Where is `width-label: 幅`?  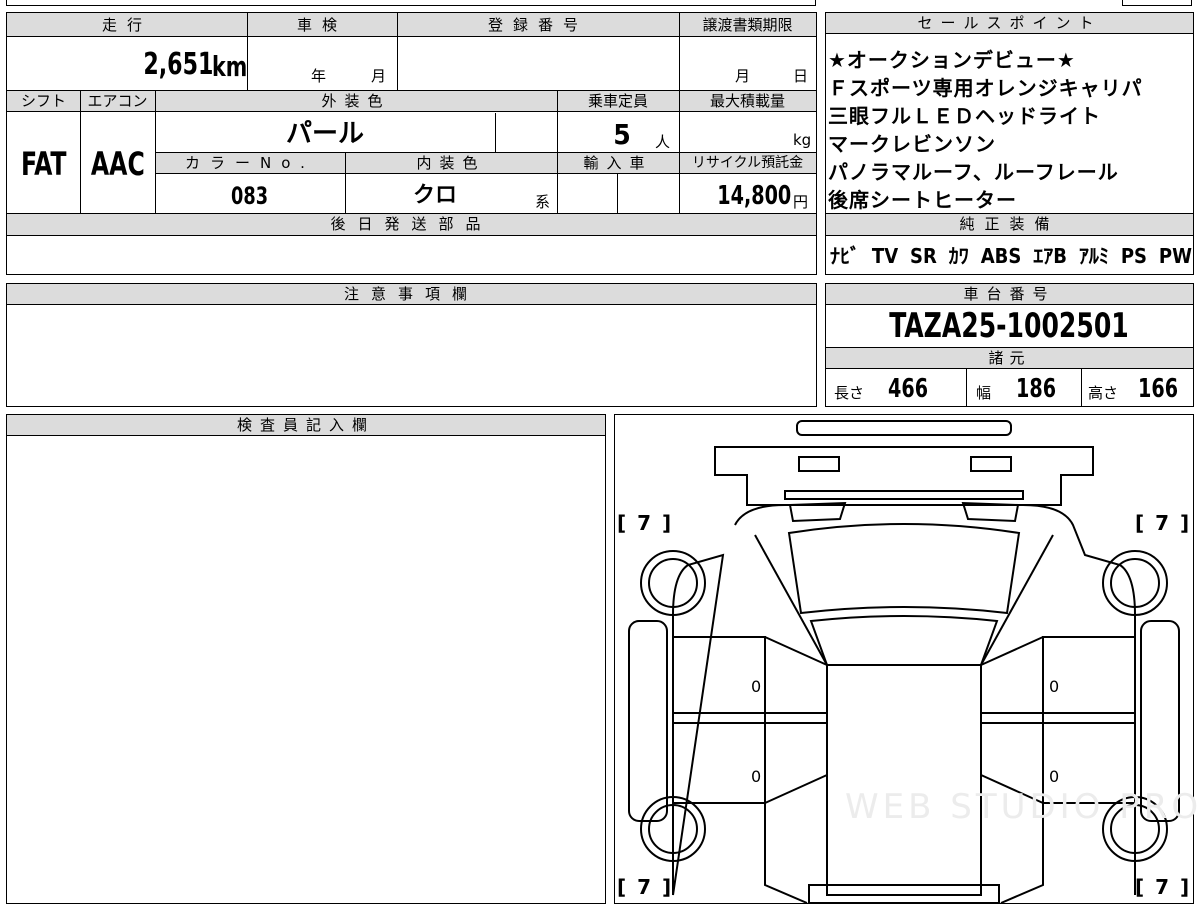
width-label: 幅 is located at coordinates (984, 393).